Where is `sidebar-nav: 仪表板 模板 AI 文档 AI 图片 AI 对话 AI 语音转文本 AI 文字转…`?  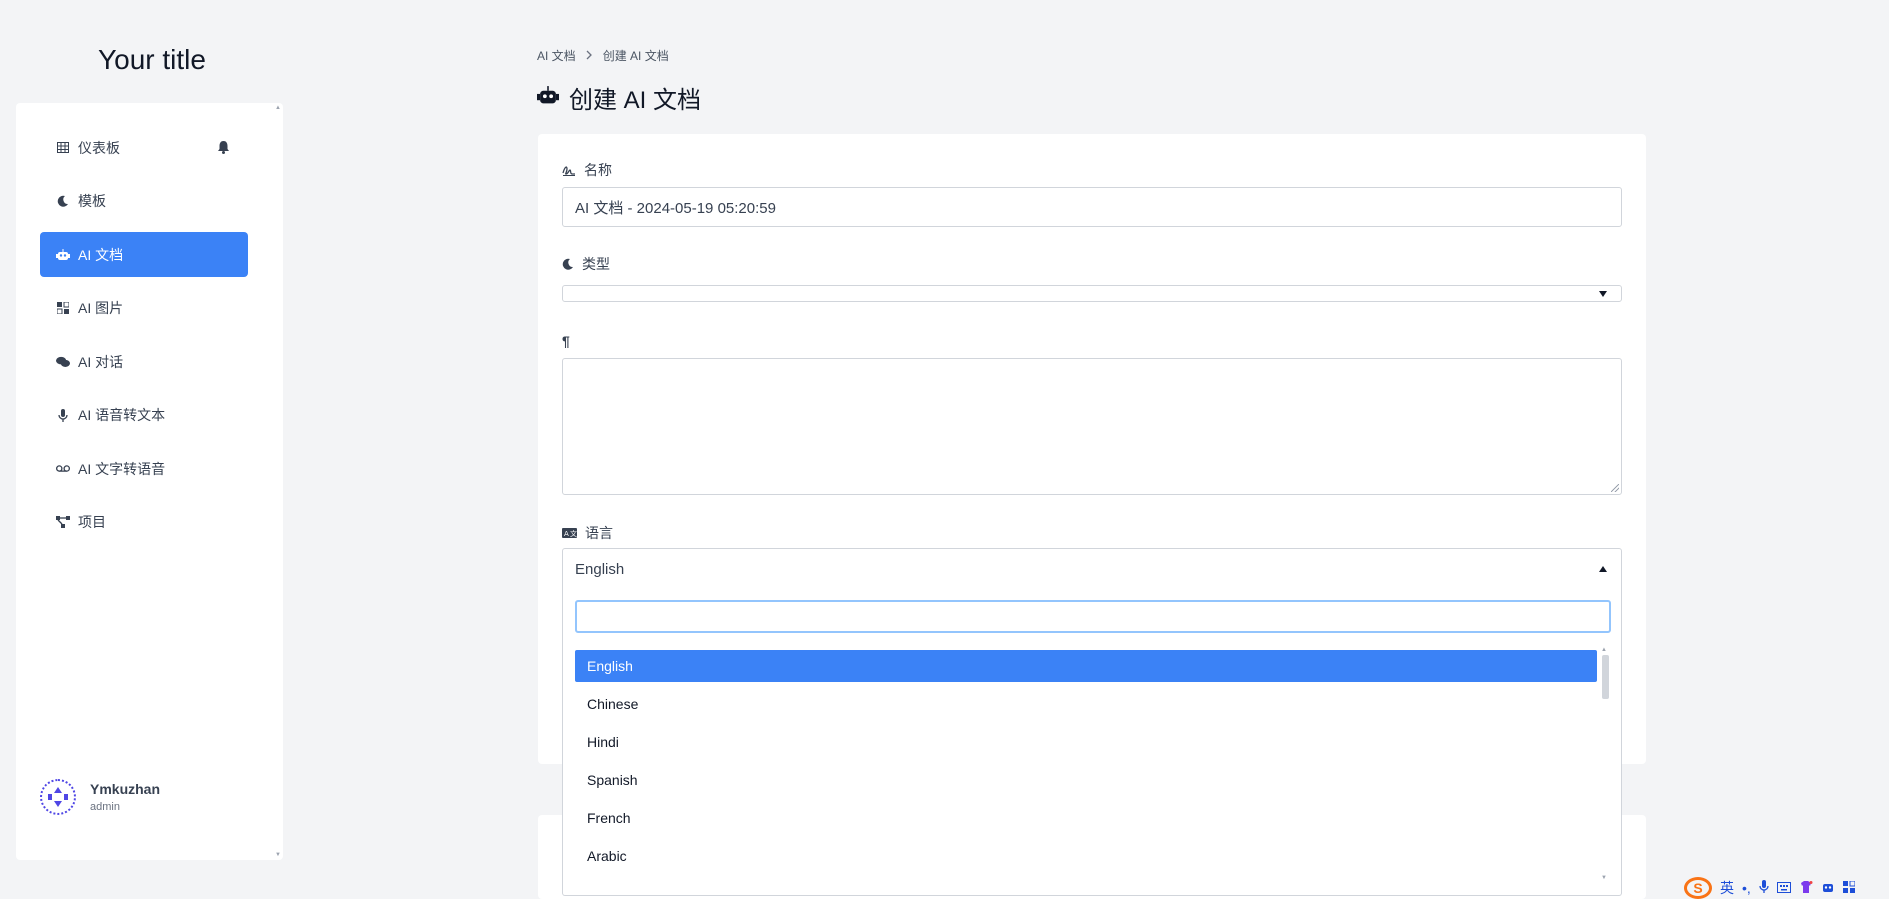 sidebar-nav: 仪表板 模板 AI 文档 AI 图片 AI 对话 AI 语音转文本 AI 文字转… is located at coordinates (144, 339).